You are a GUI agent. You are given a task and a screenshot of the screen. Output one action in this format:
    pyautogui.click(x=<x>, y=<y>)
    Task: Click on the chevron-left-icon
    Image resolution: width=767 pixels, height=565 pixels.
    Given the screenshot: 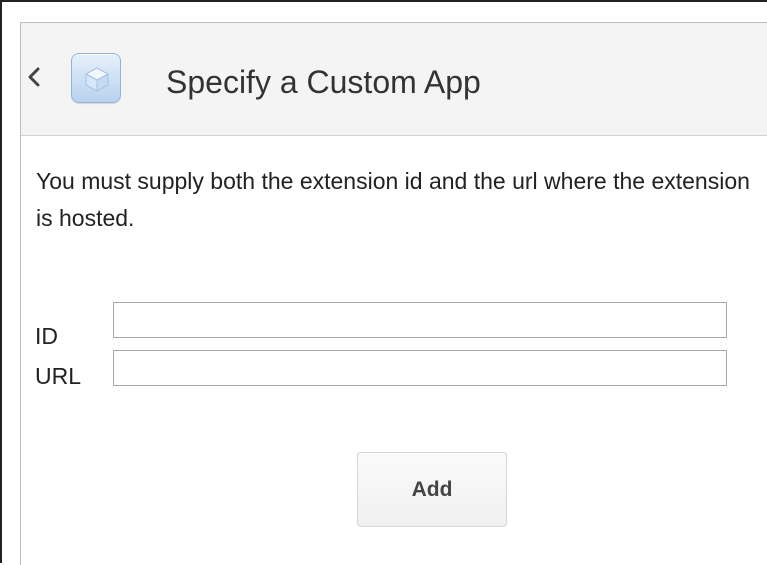 What is the action you would take?
    pyautogui.click(x=34, y=77)
    